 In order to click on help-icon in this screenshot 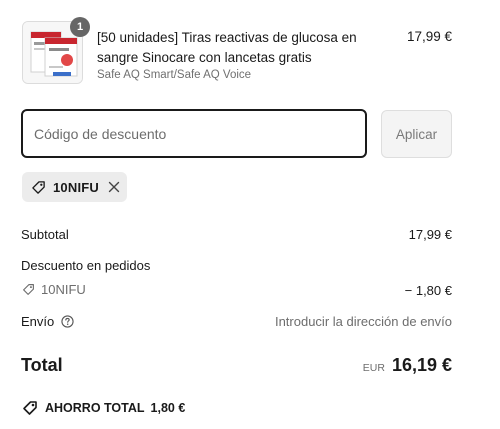, I will do `click(67, 321)`.